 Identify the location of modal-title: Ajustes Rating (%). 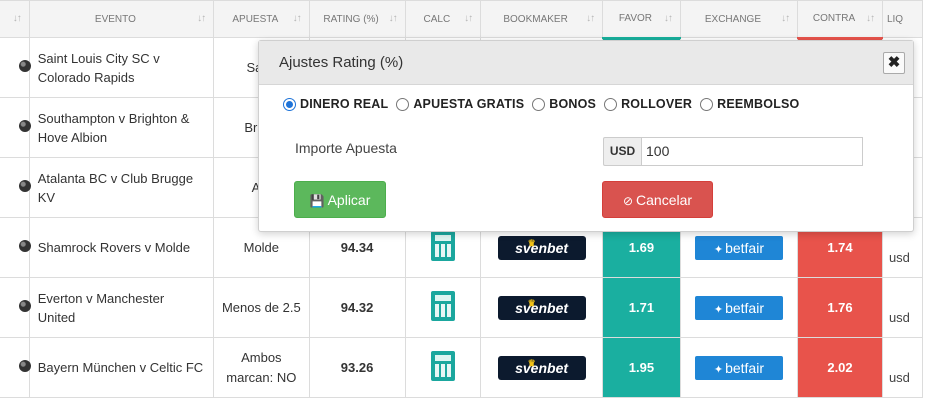
(341, 62).